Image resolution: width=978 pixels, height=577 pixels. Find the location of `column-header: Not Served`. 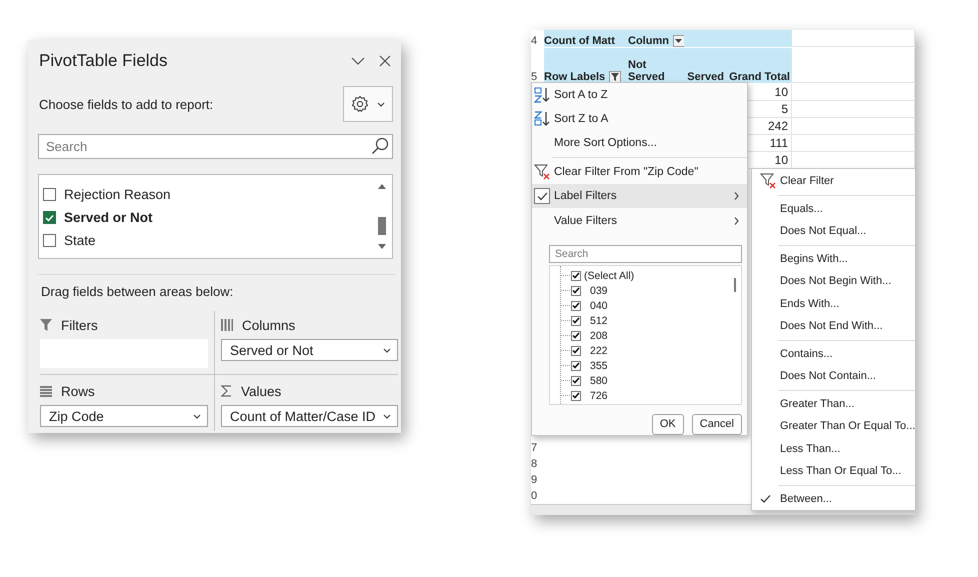

column-header: Not Served is located at coordinates (646, 71).